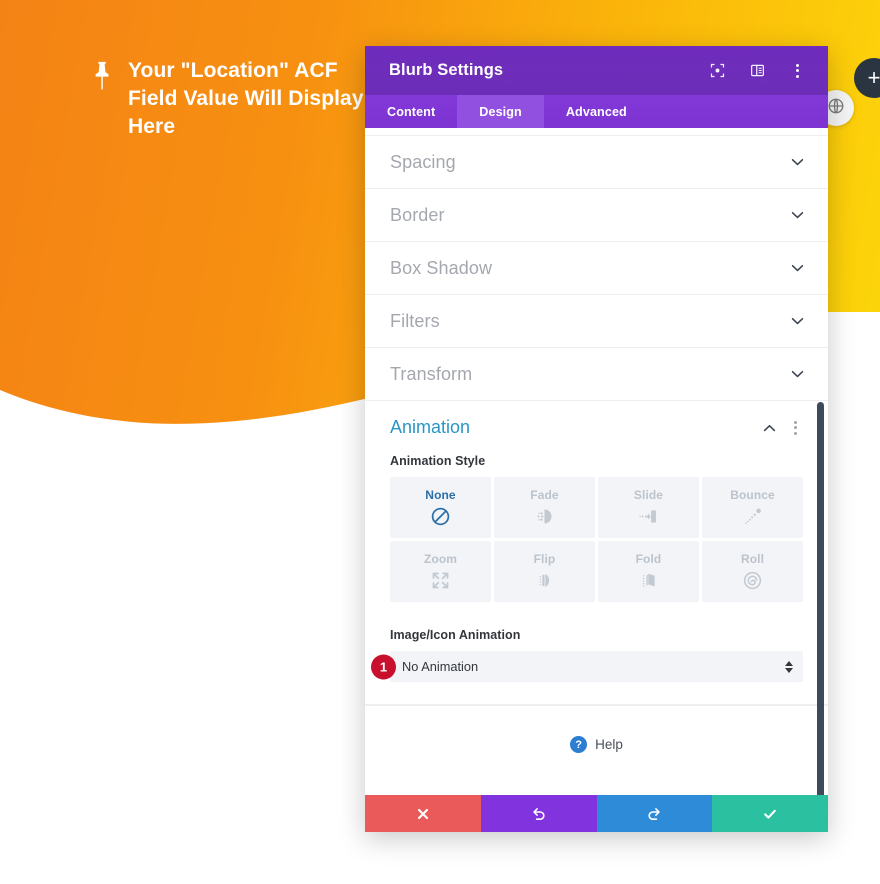 The height and width of the screenshot is (884, 880). Describe the element at coordinates (789, 666) in the screenshot. I see `select-stepper-arrows-icon` at that location.